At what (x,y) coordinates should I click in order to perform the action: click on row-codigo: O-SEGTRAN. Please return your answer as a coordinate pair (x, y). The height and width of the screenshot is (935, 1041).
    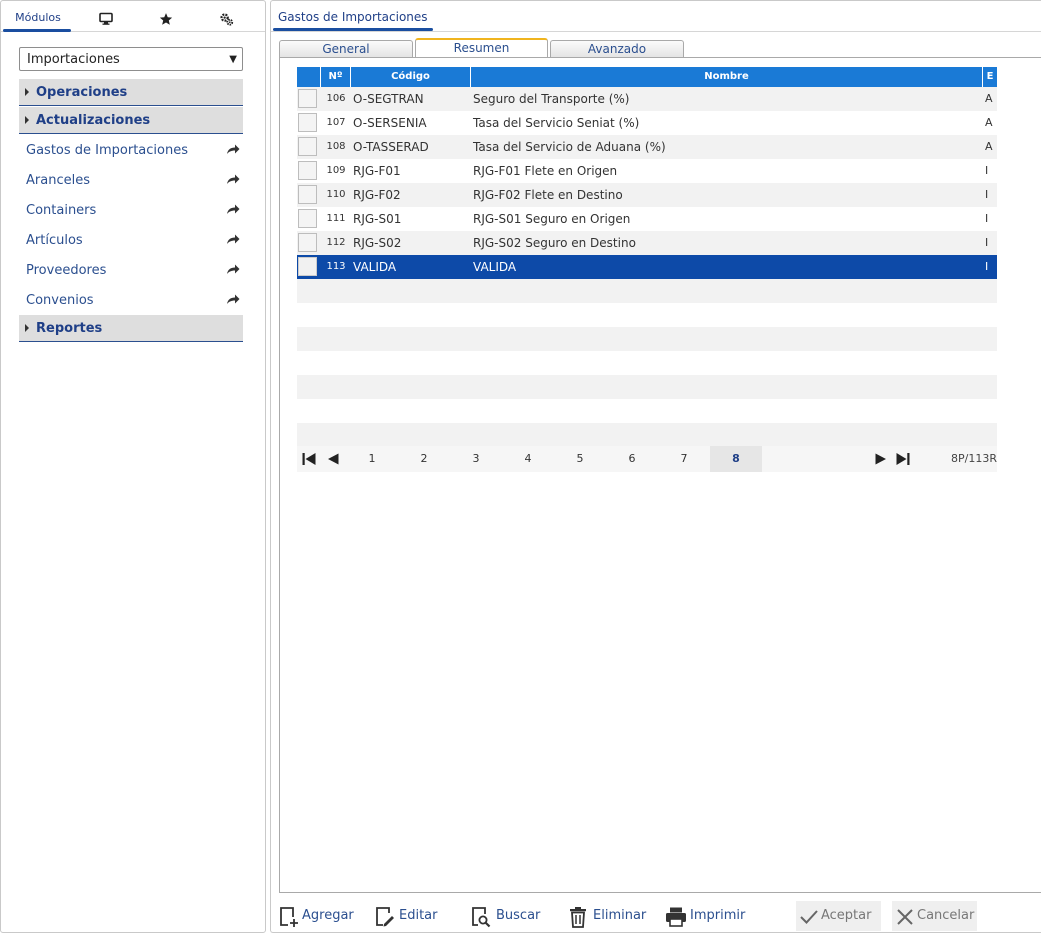
    Looking at the image, I should click on (388, 99).